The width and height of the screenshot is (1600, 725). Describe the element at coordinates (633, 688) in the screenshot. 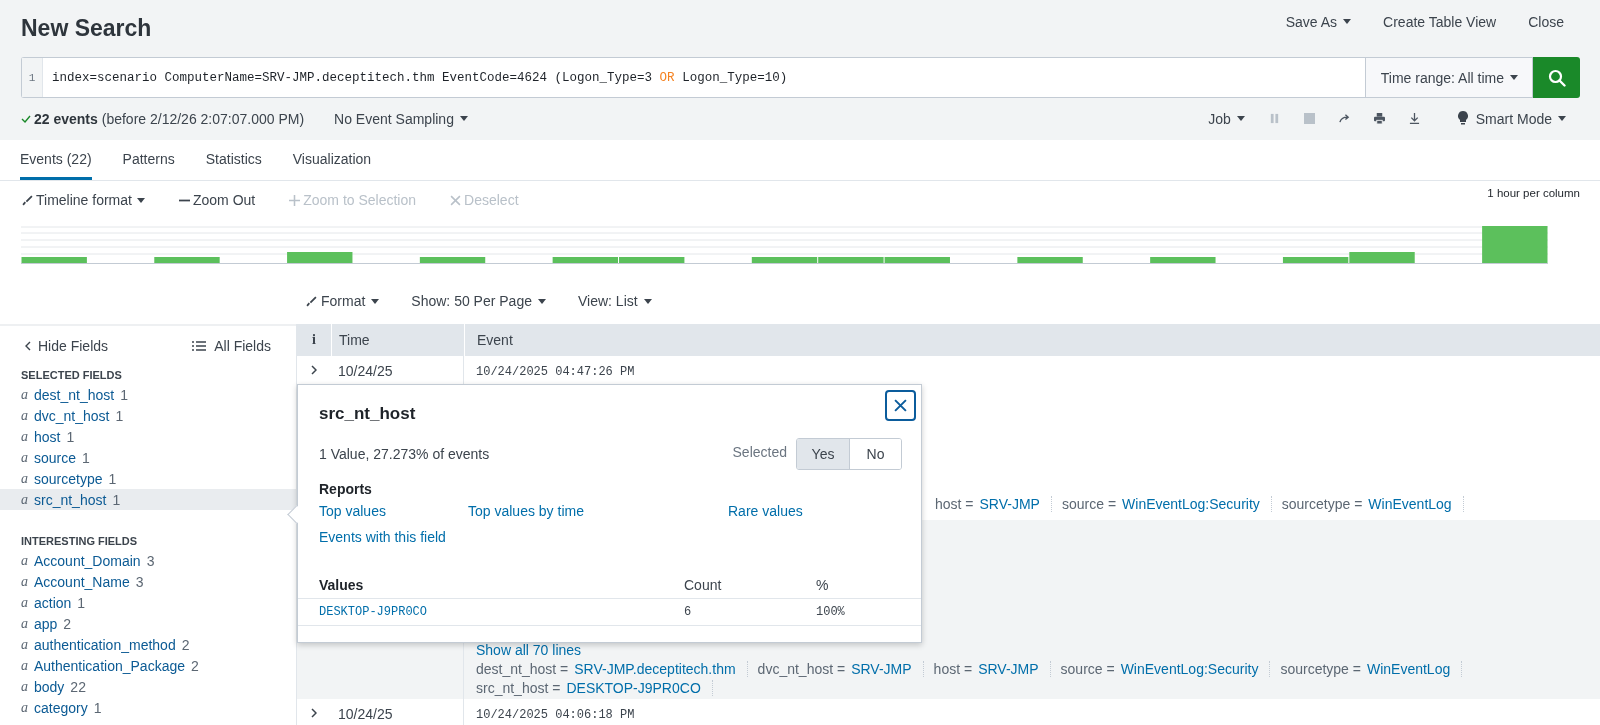

I see `field-value-link: DESKTOP-J9PR0CO` at that location.